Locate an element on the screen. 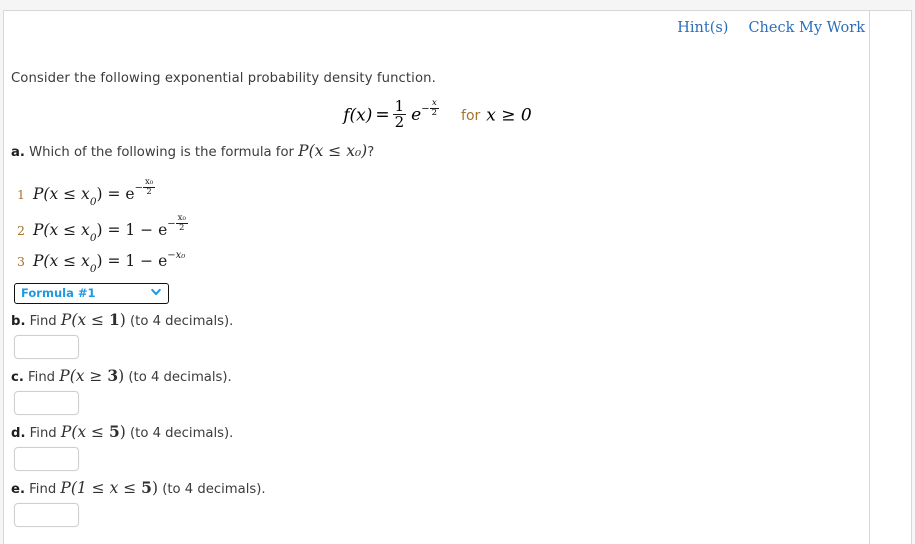 The width and height of the screenshot is (915, 544). part-b-verb: Find is located at coordinates (43, 321).